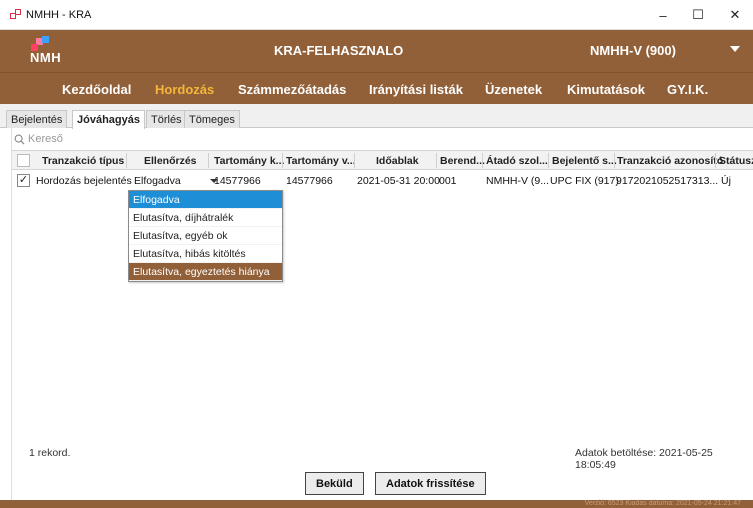 This screenshot has height=508, width=753. I want to click on app-header: NMH KRA-FELHASZNALO NMHH-V (900), so click(376, 51).